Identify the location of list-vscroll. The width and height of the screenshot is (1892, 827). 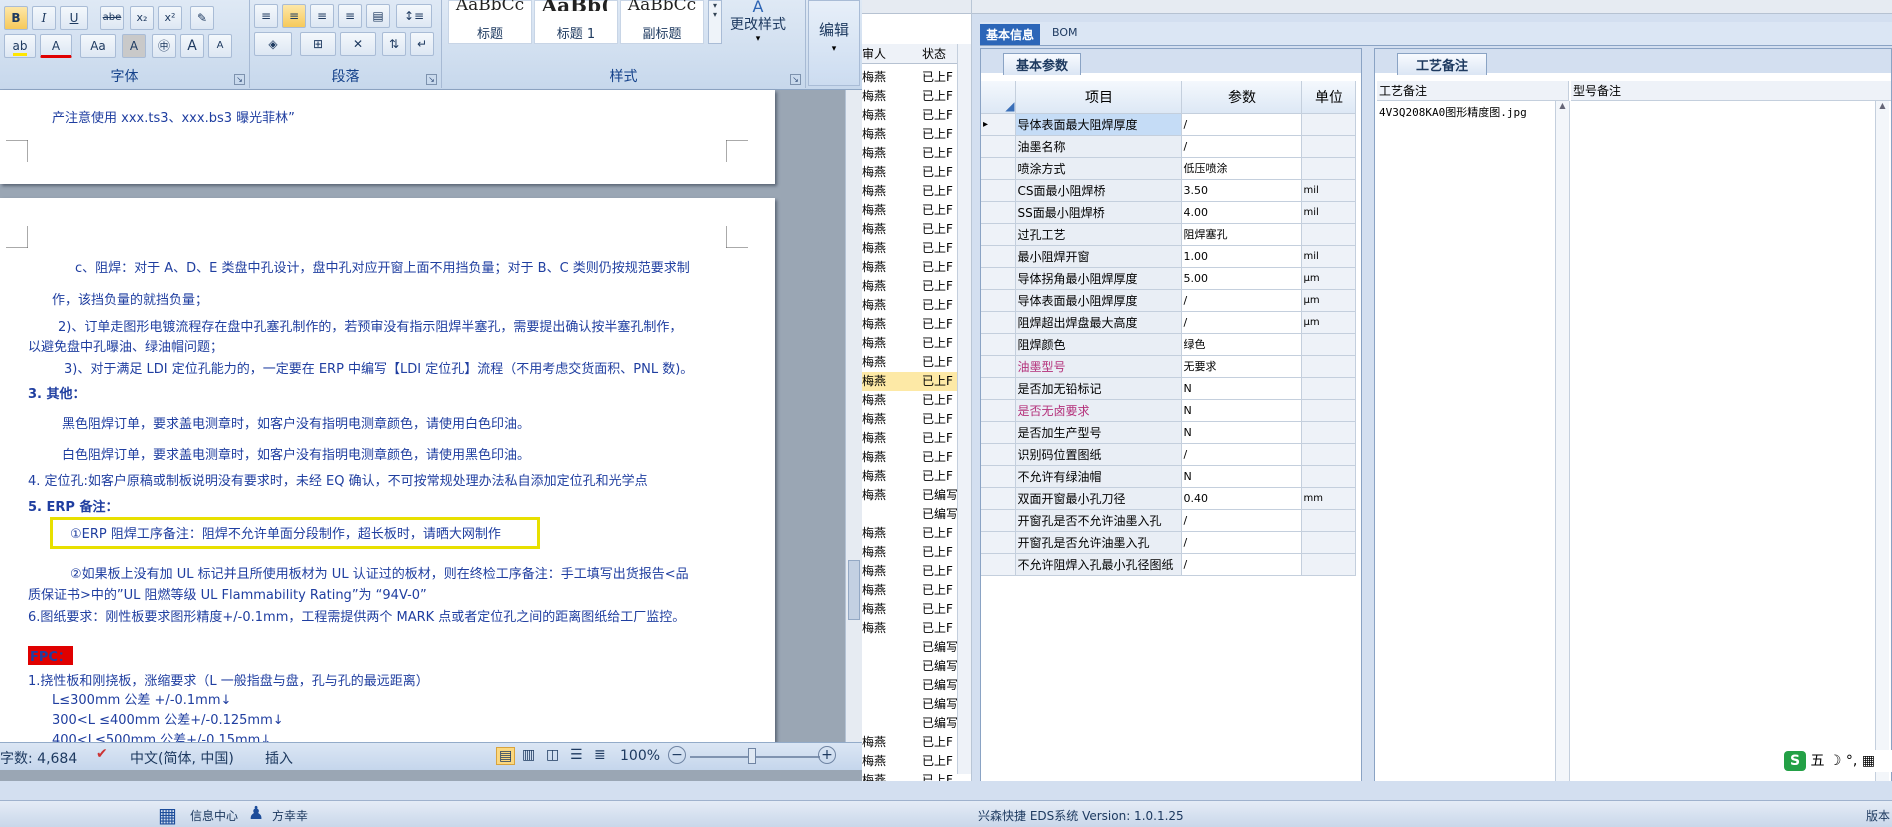
(964, 409).